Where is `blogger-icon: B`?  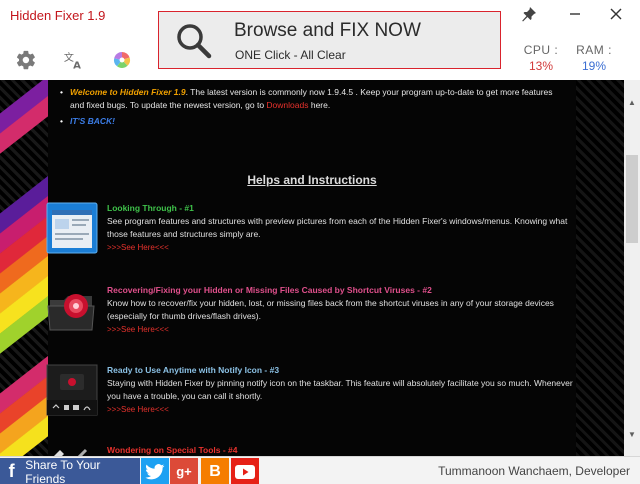 blogger-icon: B is located at coordinates (215, 471).